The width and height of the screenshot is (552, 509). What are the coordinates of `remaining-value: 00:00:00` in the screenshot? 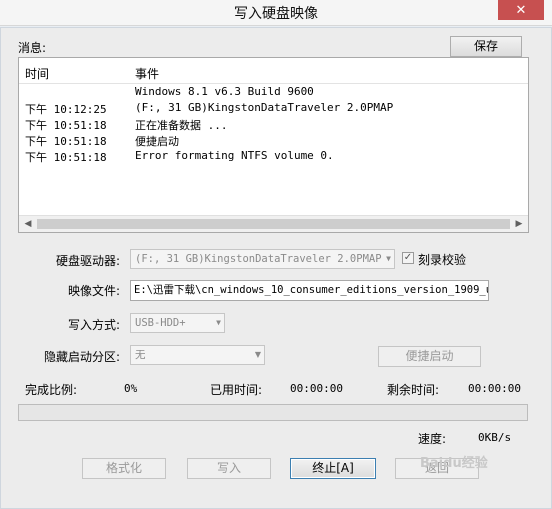 It's located at (494, 388).